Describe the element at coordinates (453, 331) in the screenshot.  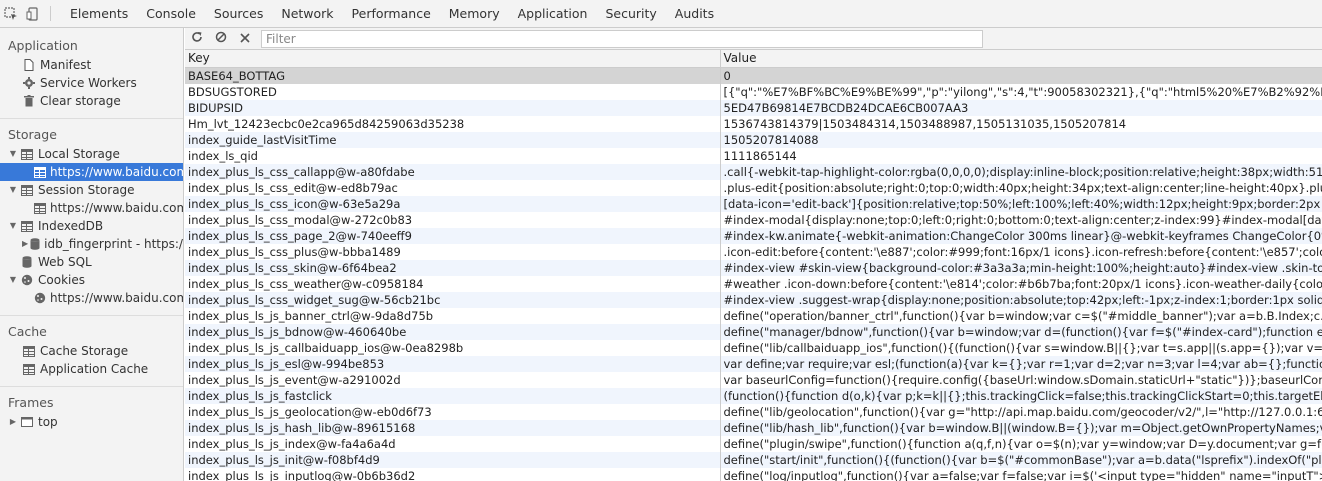
I see `cell-key: index_plus_ls_js_bdnow@w-460640be` at that location.